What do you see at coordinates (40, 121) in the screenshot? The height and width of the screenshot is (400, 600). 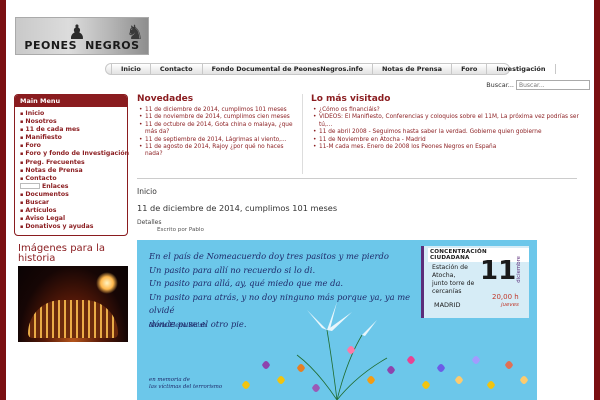 I see `menu-link-nosotros: Nosotros` at bounding box center [40, 121].